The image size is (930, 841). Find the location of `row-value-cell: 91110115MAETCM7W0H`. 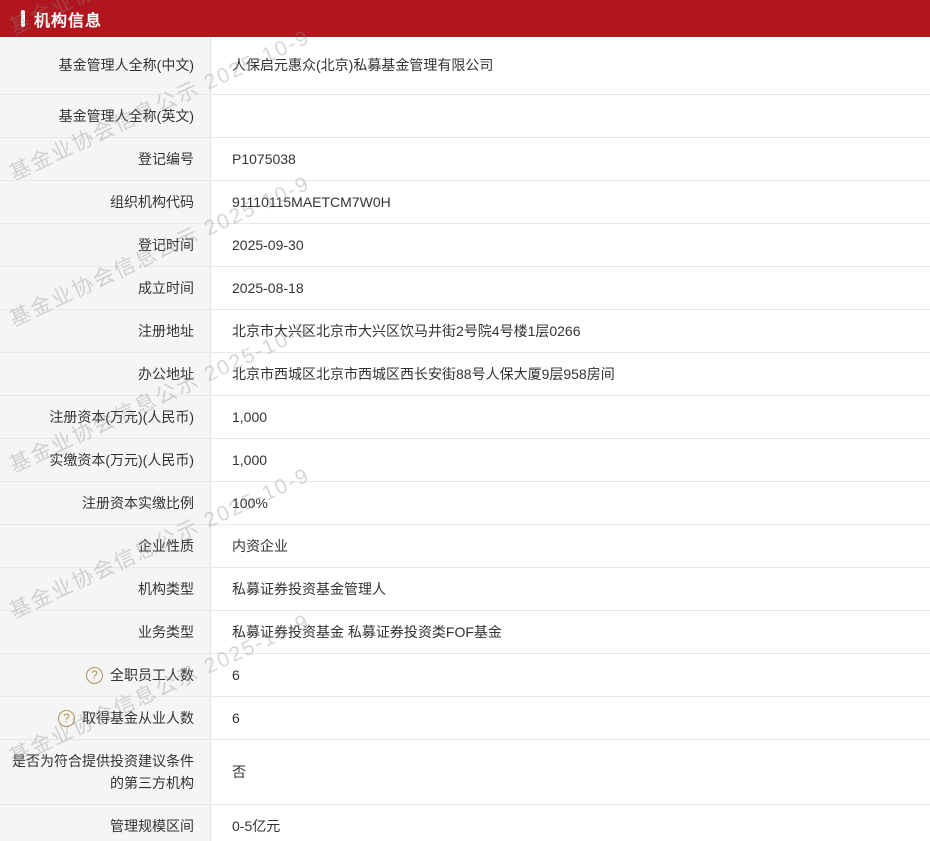

row-value-cell: 91110115MAETCM7W0H is located at coordinates (570, 202).